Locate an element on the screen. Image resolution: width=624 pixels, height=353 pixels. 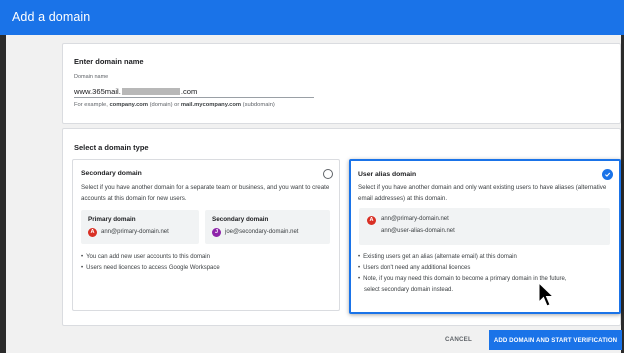
redacted-text is located at coordinates (150, 91).